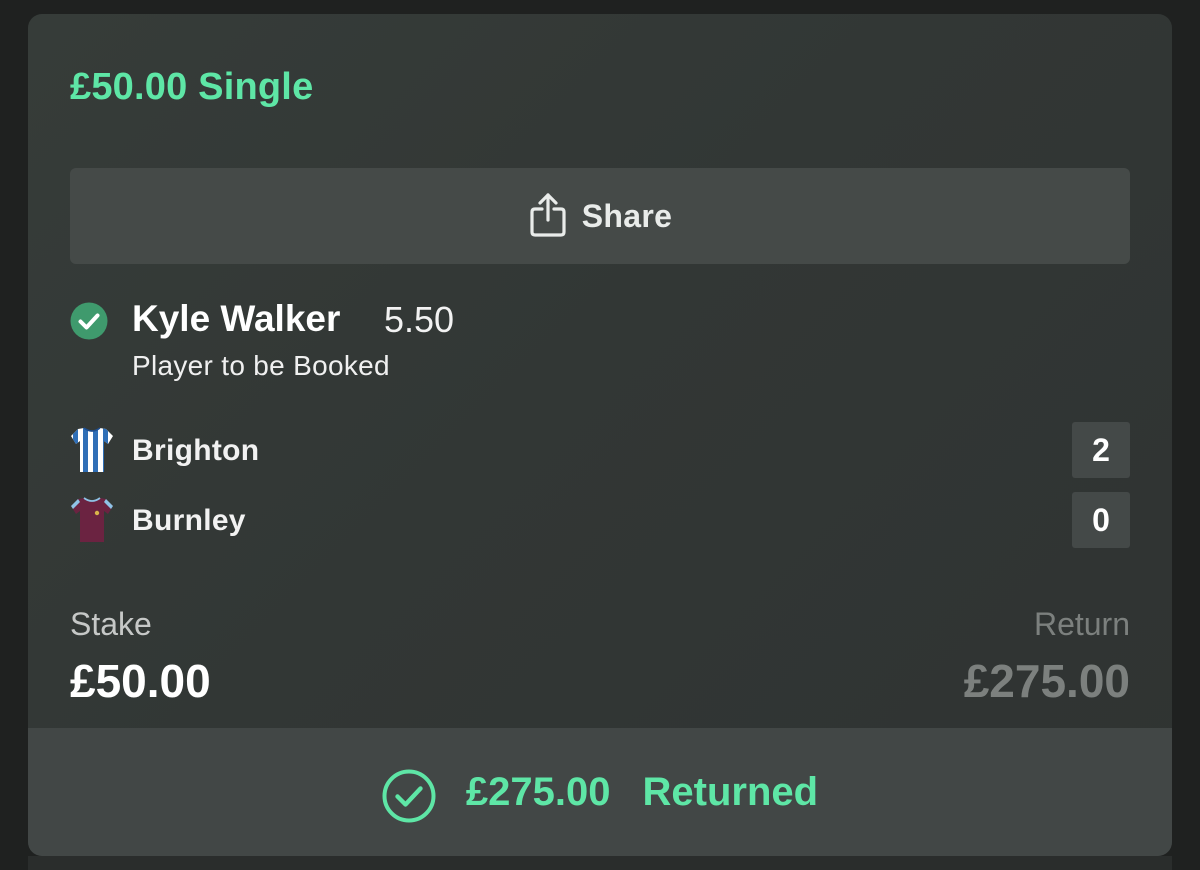  I want to click on team-name: Burnley, so click(189, 520).